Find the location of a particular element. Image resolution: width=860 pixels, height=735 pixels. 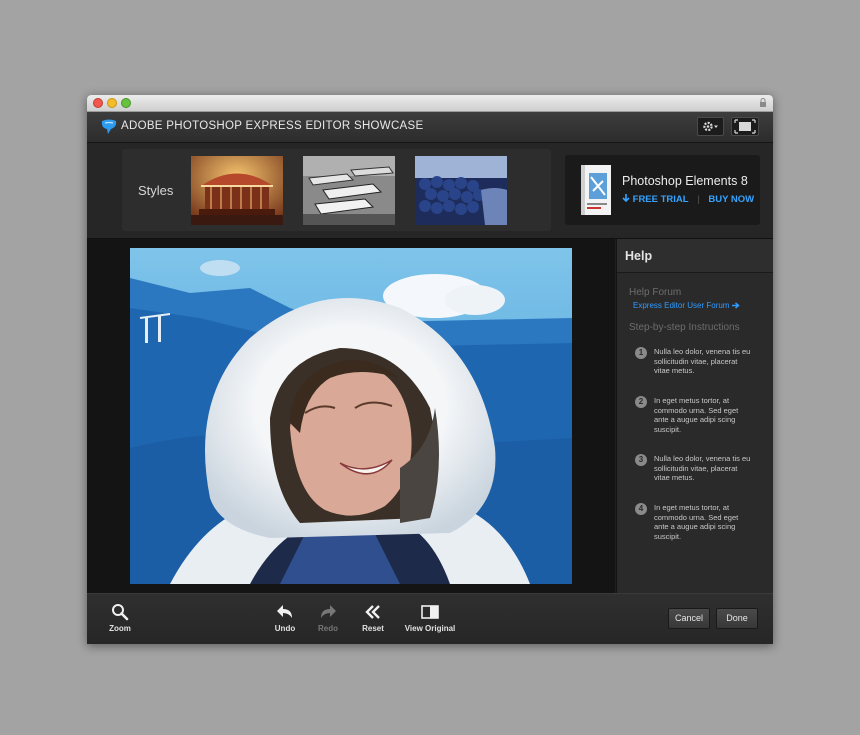

style-thumb-blueberries is located at coordinates (461, 190).